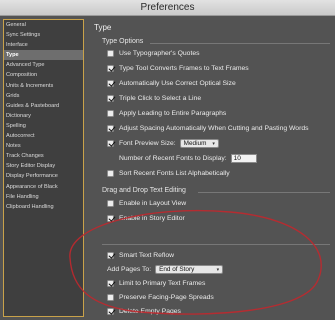  What do you see at coordinates (166, 297) in the screenshot?
I see `preserve-facing-label: Preserve Facing-Page Spreads` at bounding box center [166, 297].